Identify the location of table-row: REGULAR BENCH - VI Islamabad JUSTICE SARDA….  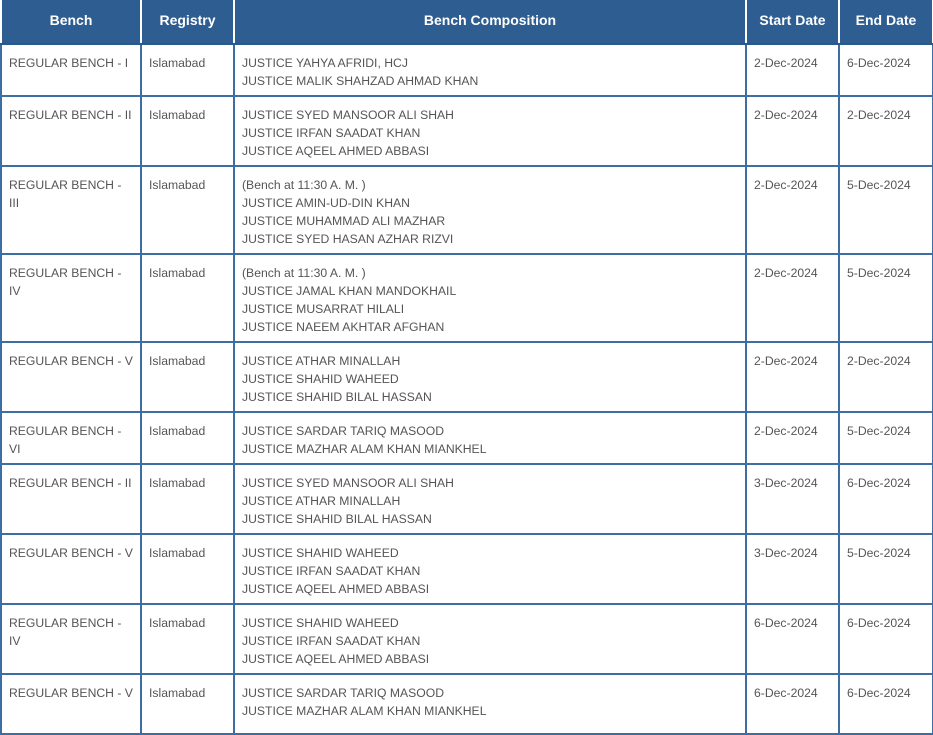
(466, 438).